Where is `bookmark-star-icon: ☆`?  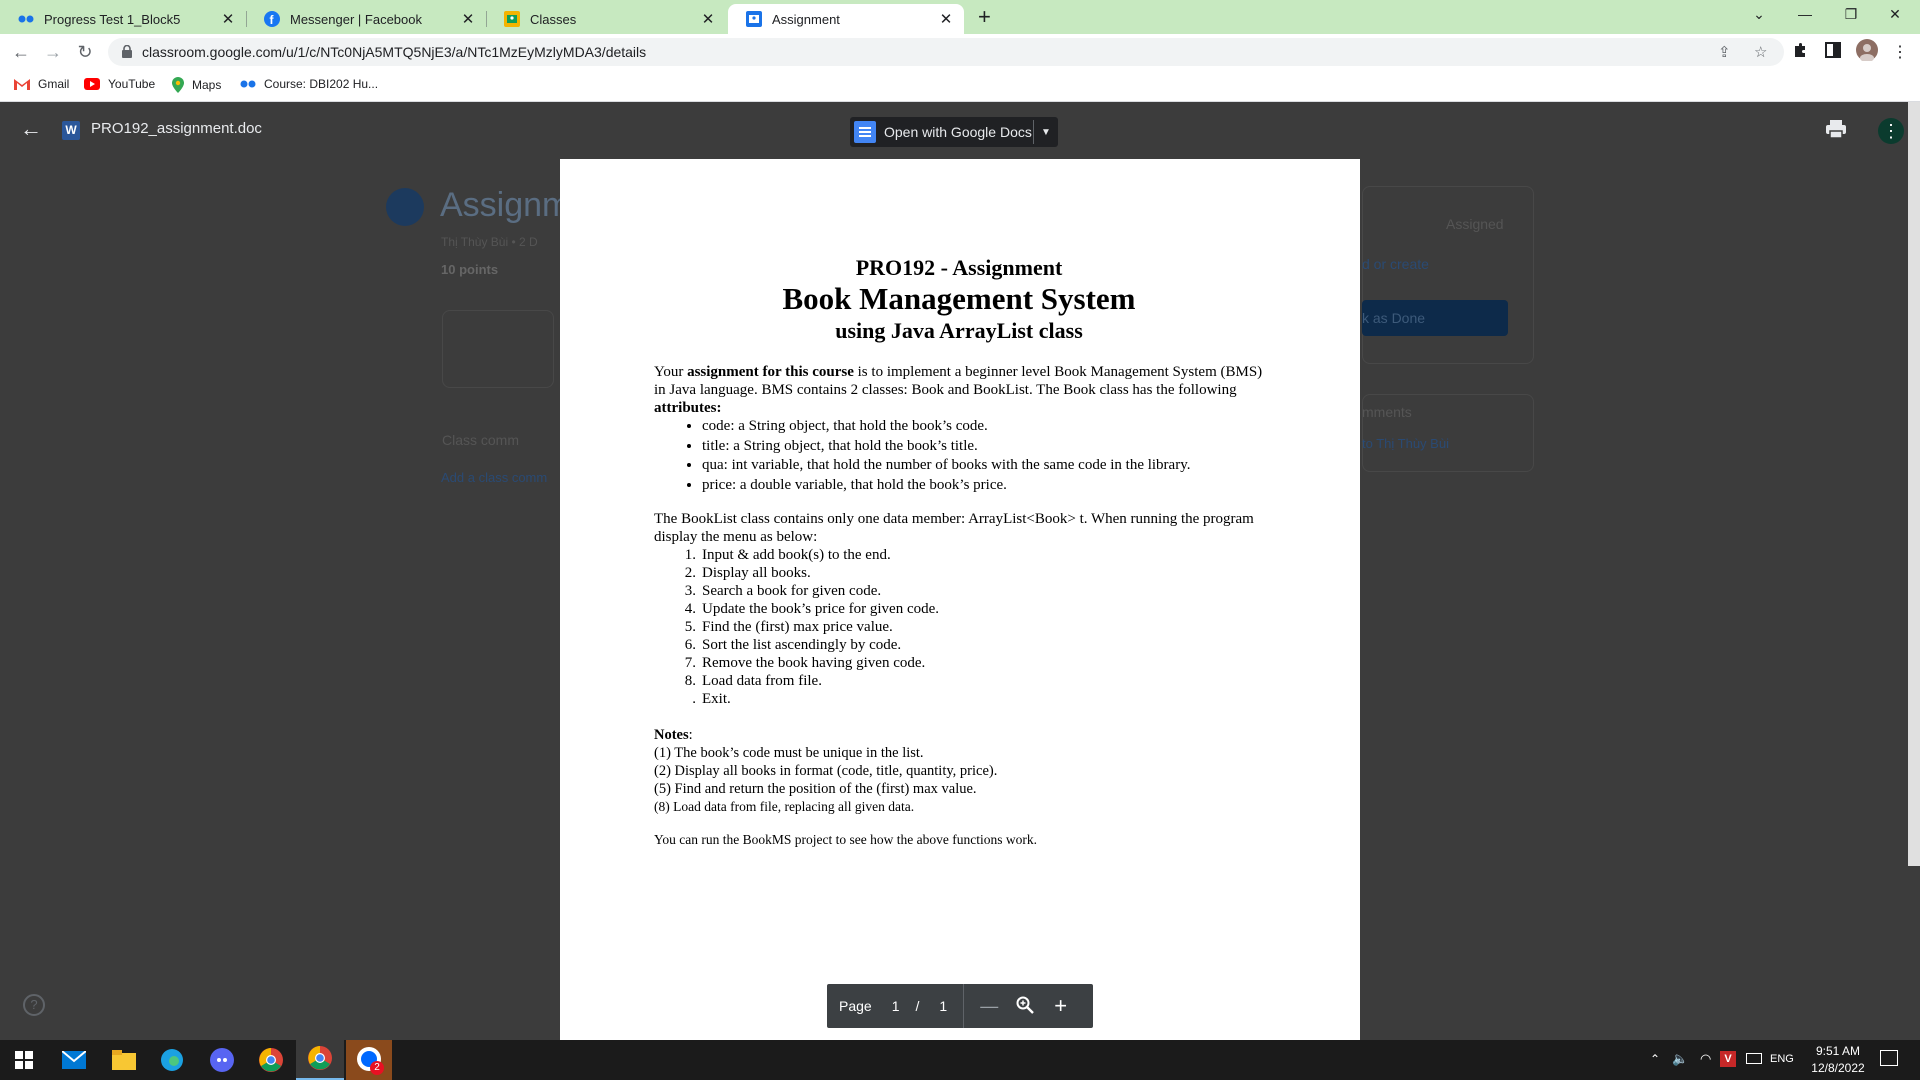 bookmark-star-icon: ☆ is located at coordinates (1760, 52).